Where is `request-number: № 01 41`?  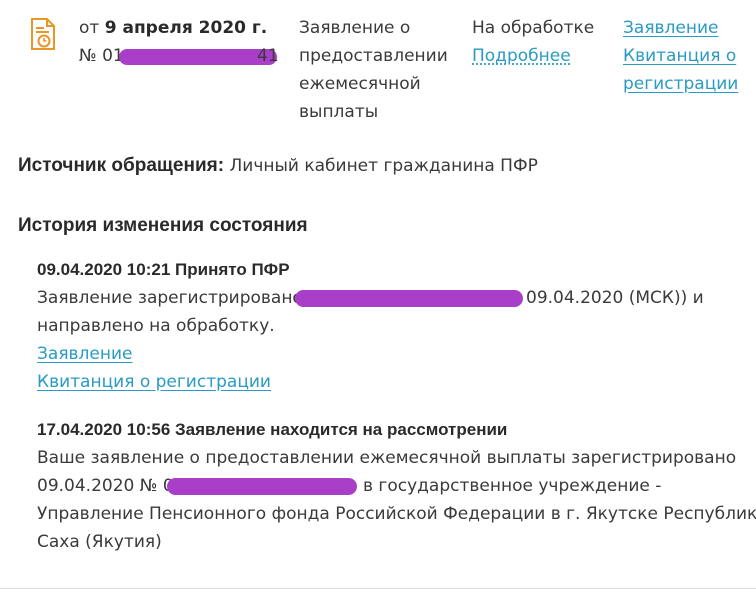 request-number: № 01 41 is located at coordinates (186, 56).